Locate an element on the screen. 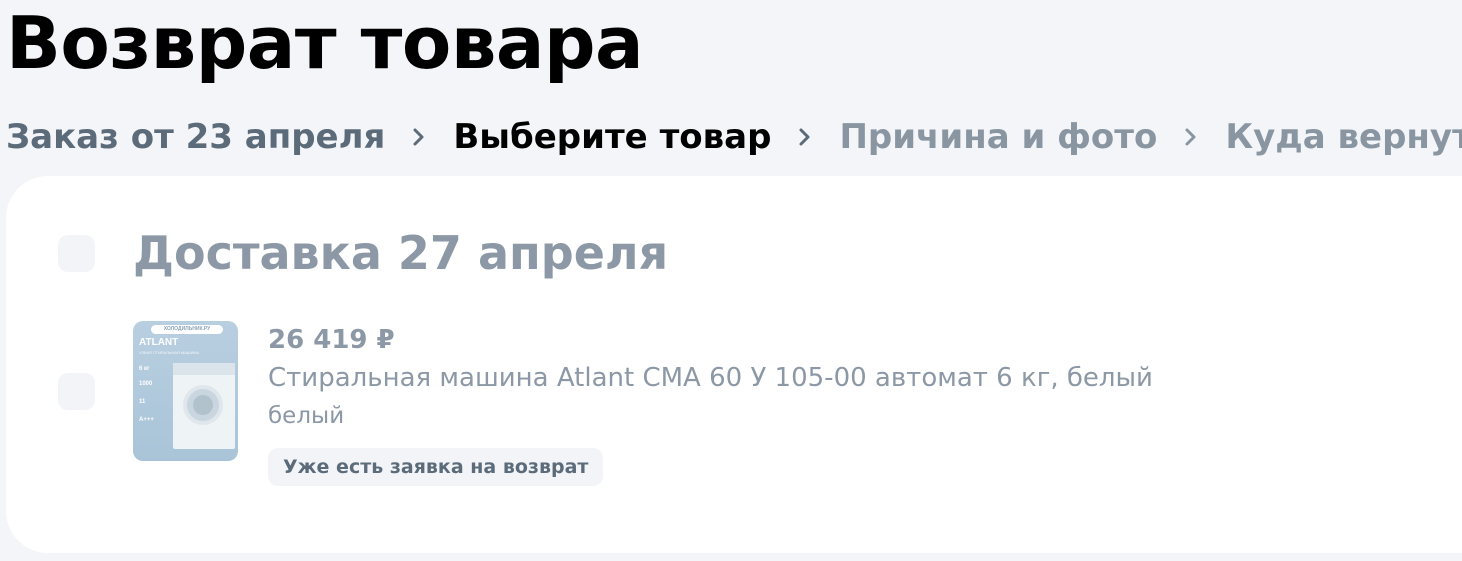 This screenshot has height=561, width=1462. breadcrumb-step-reason: Причина и фото is located at coordinates (998, 137).